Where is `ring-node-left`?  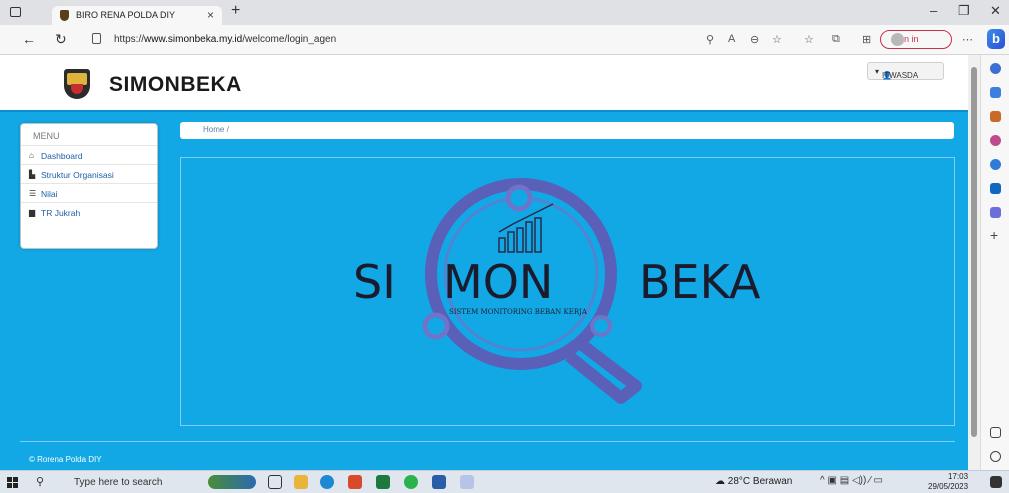 ring-node-left is located at coordinates (436, 326).